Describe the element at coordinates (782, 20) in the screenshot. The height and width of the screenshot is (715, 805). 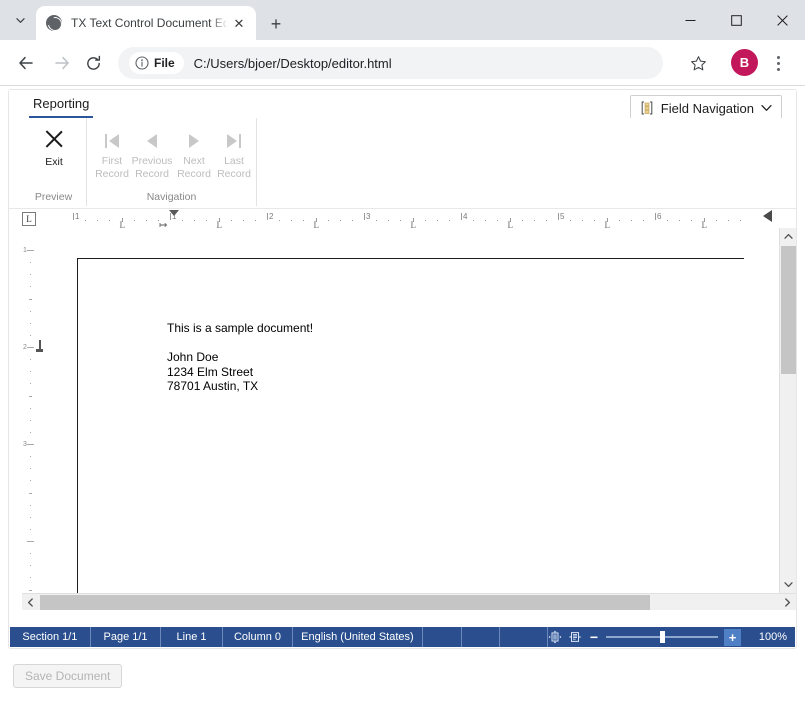
I see `window-close-icon` at that location.